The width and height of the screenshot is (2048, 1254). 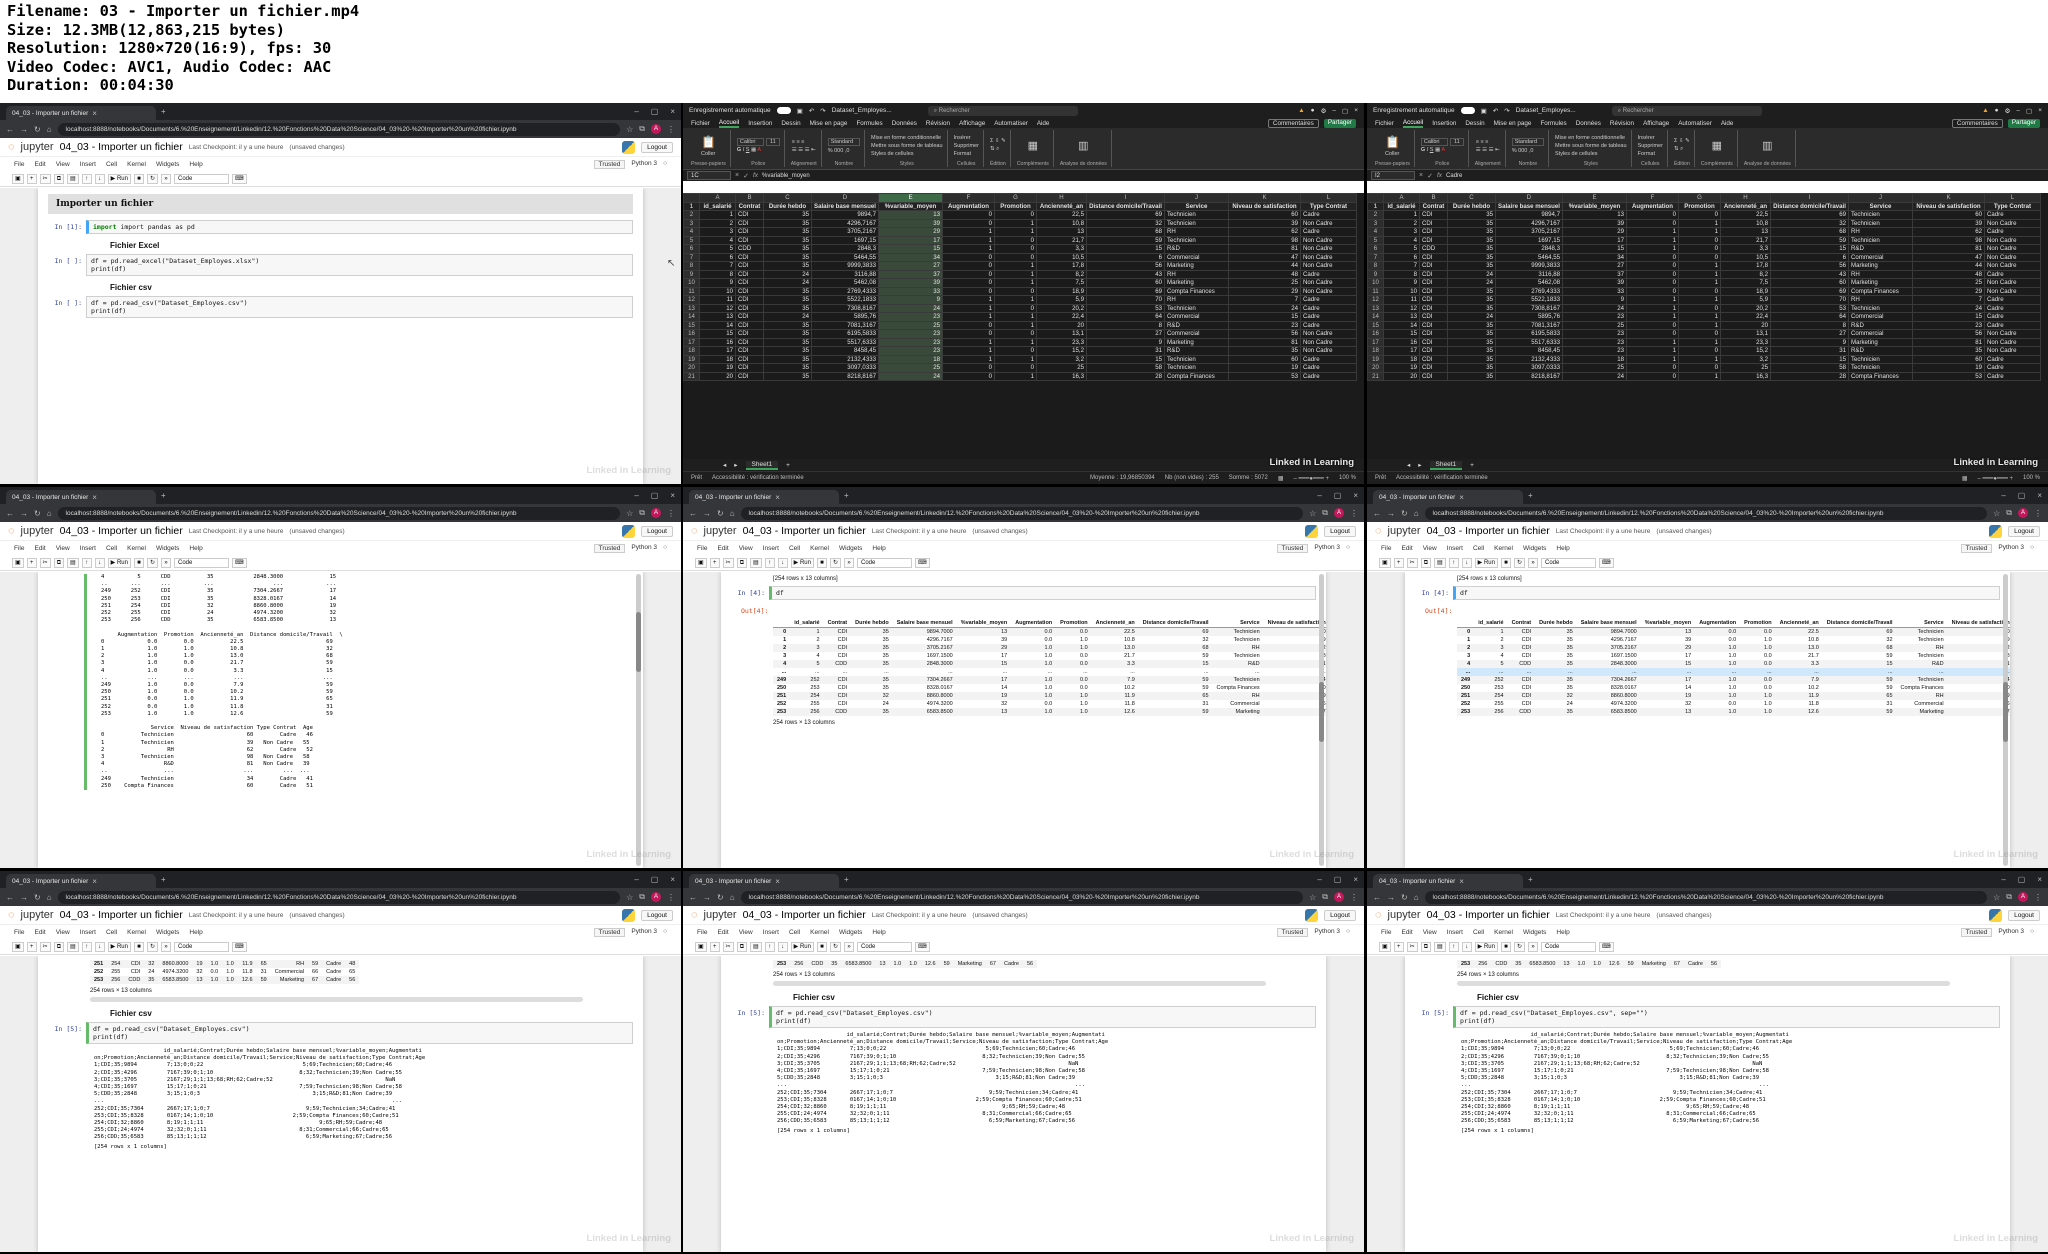 I want to click on ribbon-group-label: Analyse de données, so click(x=1083, y=164).